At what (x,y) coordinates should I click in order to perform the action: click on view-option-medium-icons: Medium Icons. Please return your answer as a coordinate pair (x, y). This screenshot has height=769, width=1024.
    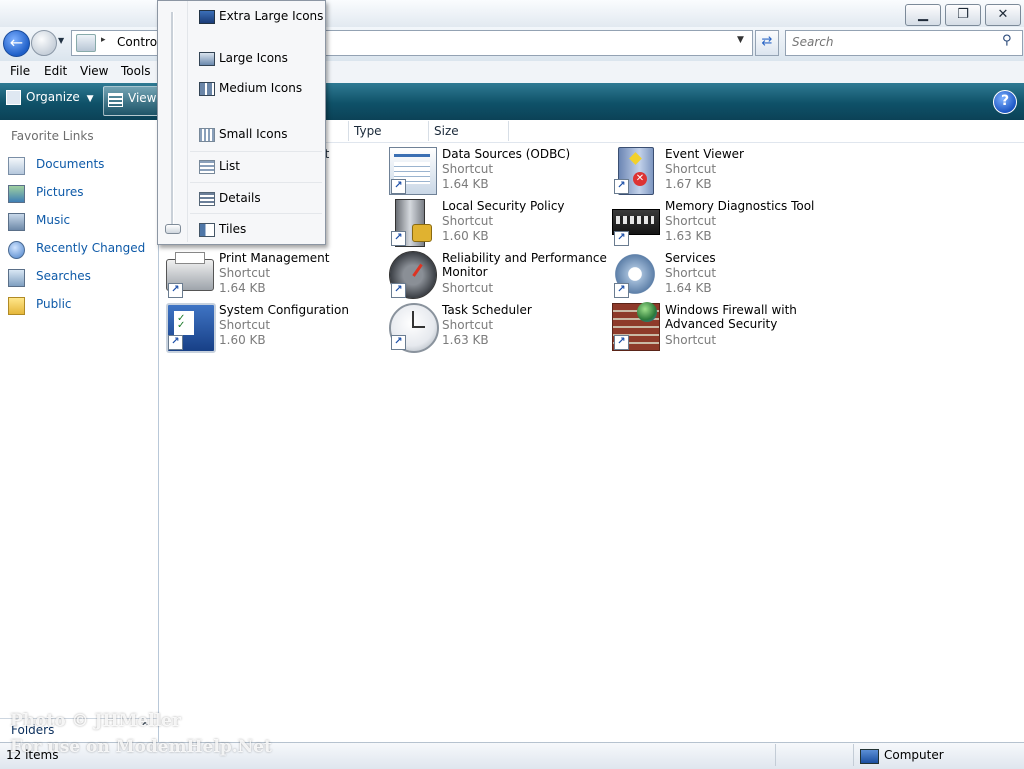
    Looking at the image, I should click on (256, 89).